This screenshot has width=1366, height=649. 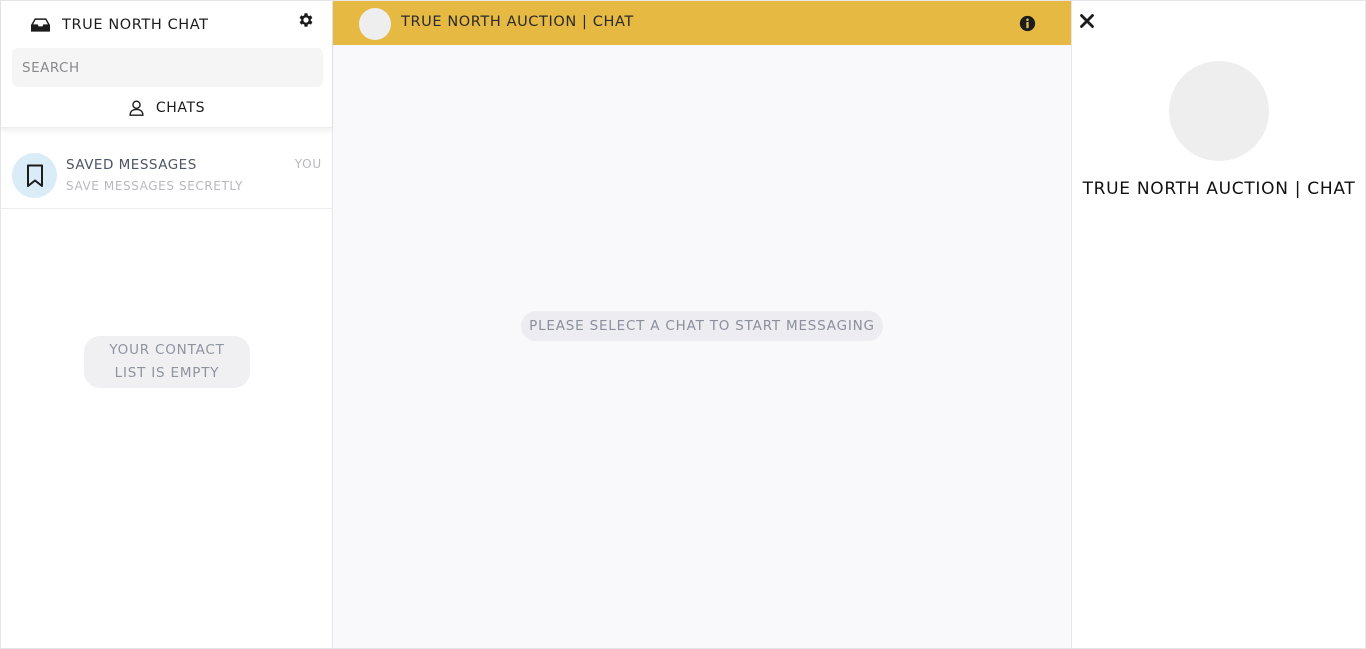 I want to click on select-chat-notice: PLEASE SELECT A CHAT TO START MESSAGING, so click(x=702, y=326).